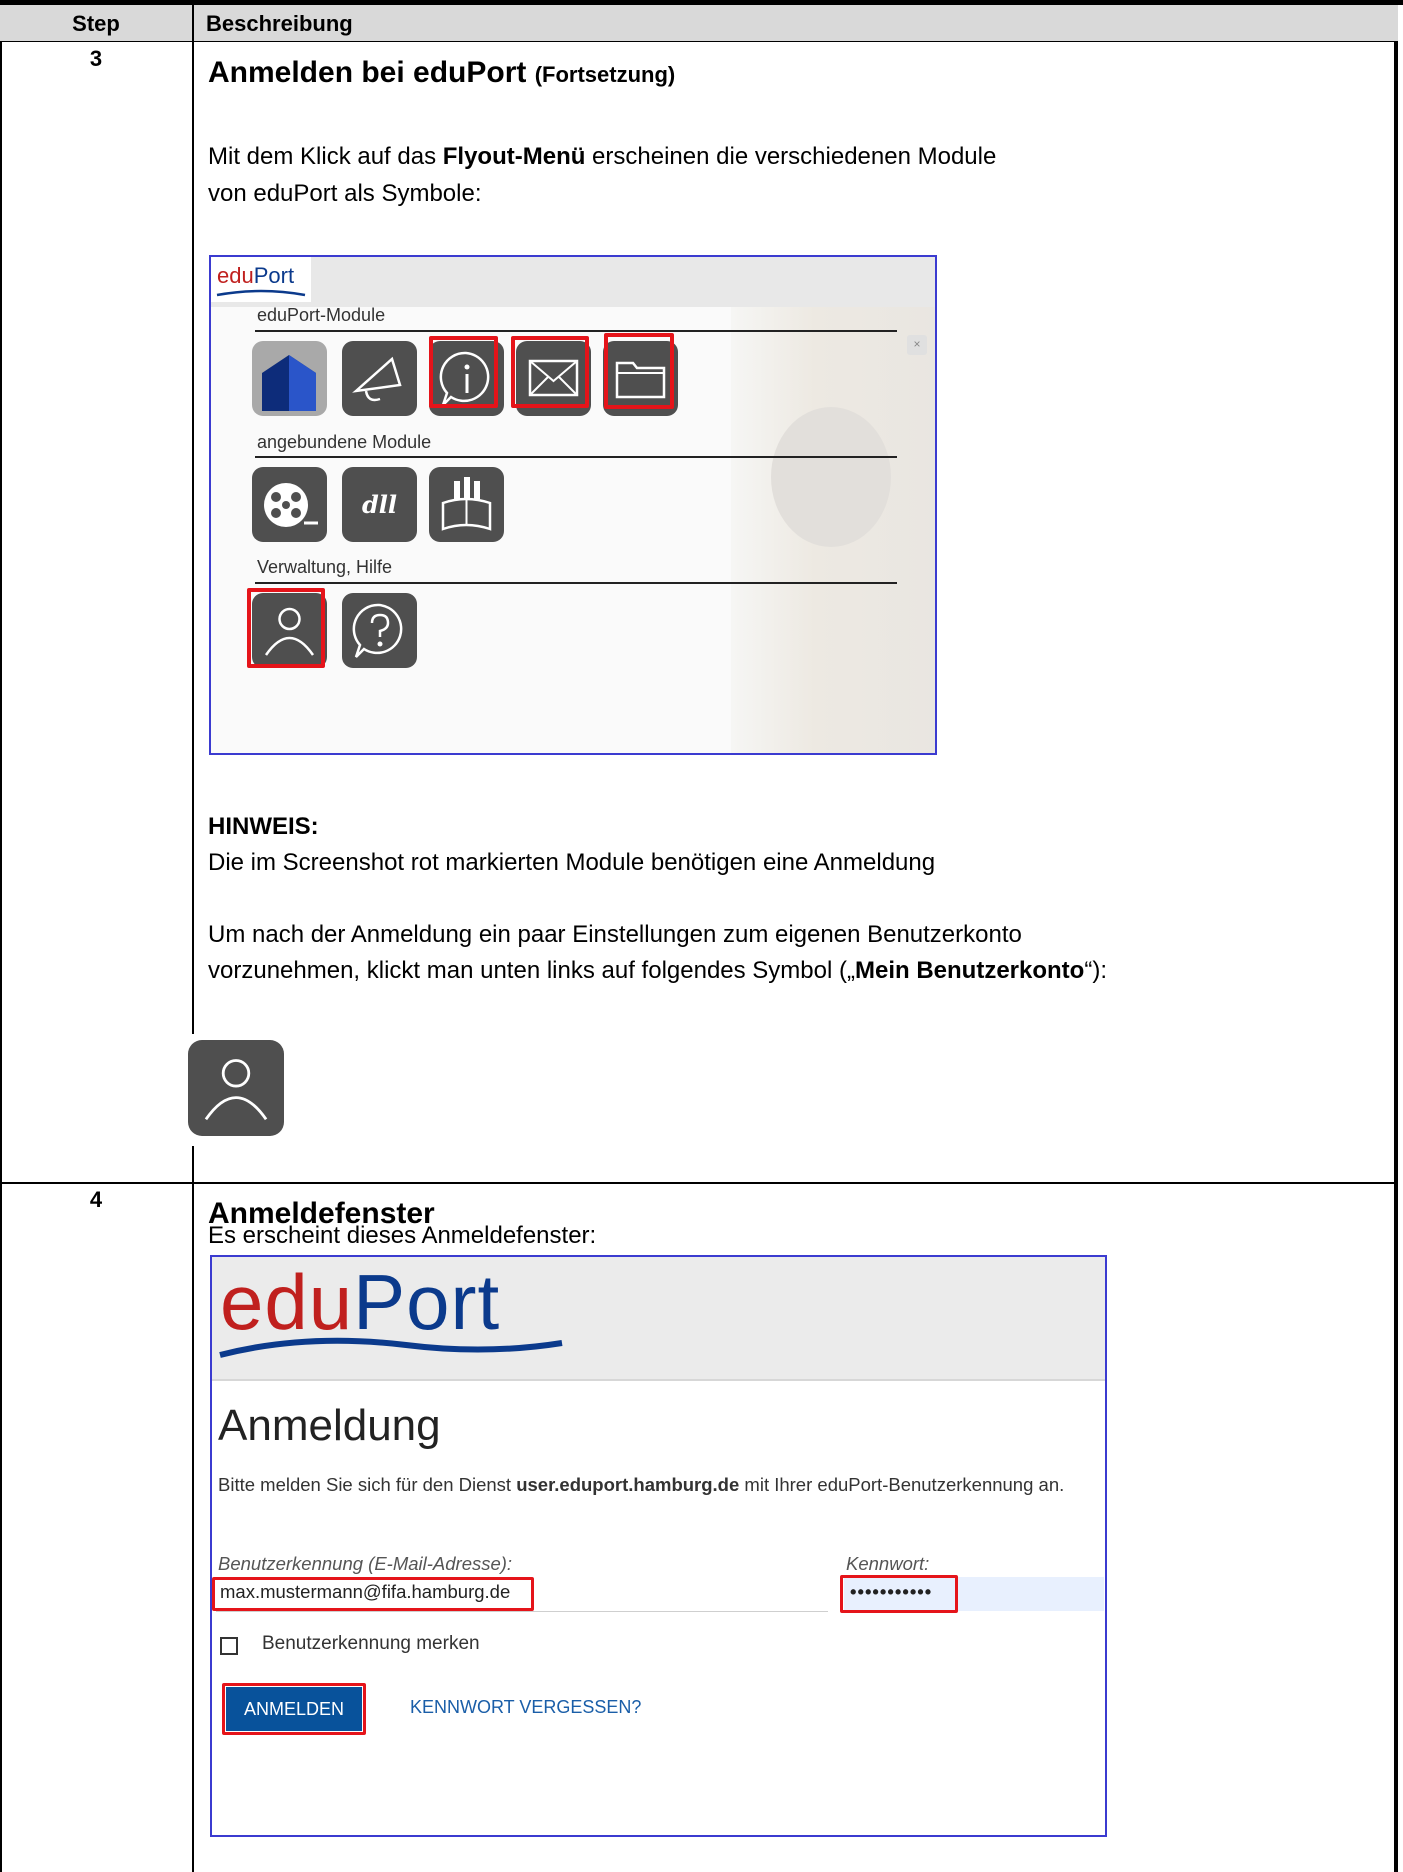 This screenshot has height=1872, width=1403. What do you see at coordinates (573, 282) in the screenshot?
I see `flyout-topbar` at bounding box center [573, 282].